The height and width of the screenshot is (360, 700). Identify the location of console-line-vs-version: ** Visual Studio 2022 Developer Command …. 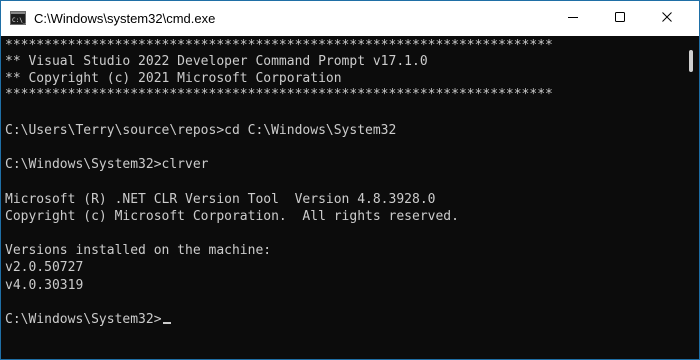
(216, 61).